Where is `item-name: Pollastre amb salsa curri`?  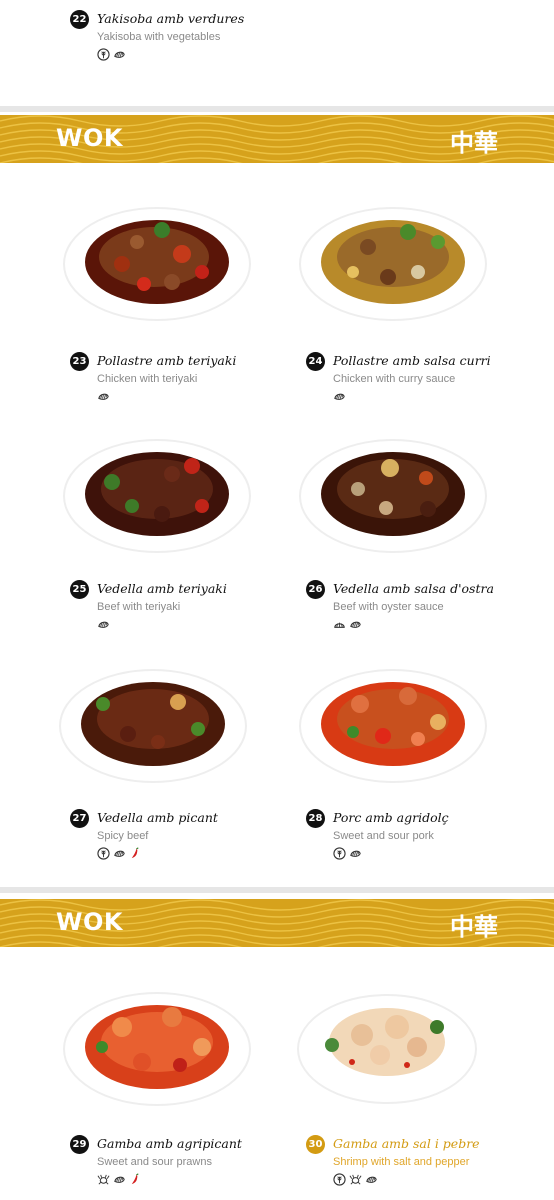 item-name: Pollastre amb salsa curri is located at coordinates (412, 360).